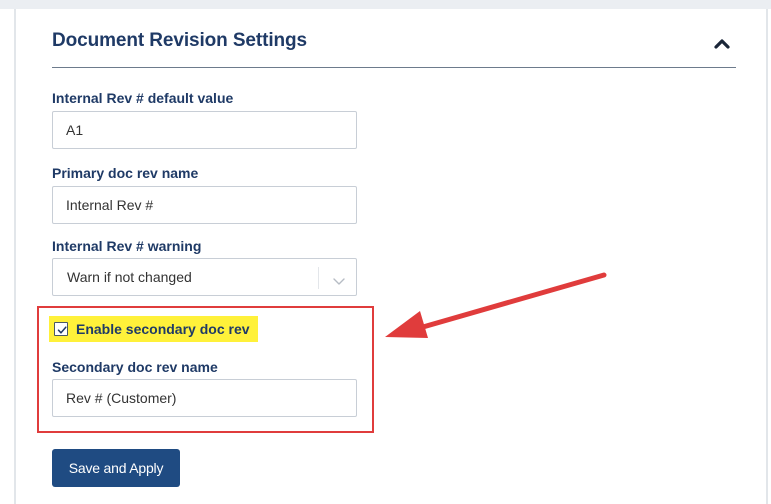 The image size is (771, 504). I want to click on checkbox-label: Enable secondary doc rev, so click(163, 329).